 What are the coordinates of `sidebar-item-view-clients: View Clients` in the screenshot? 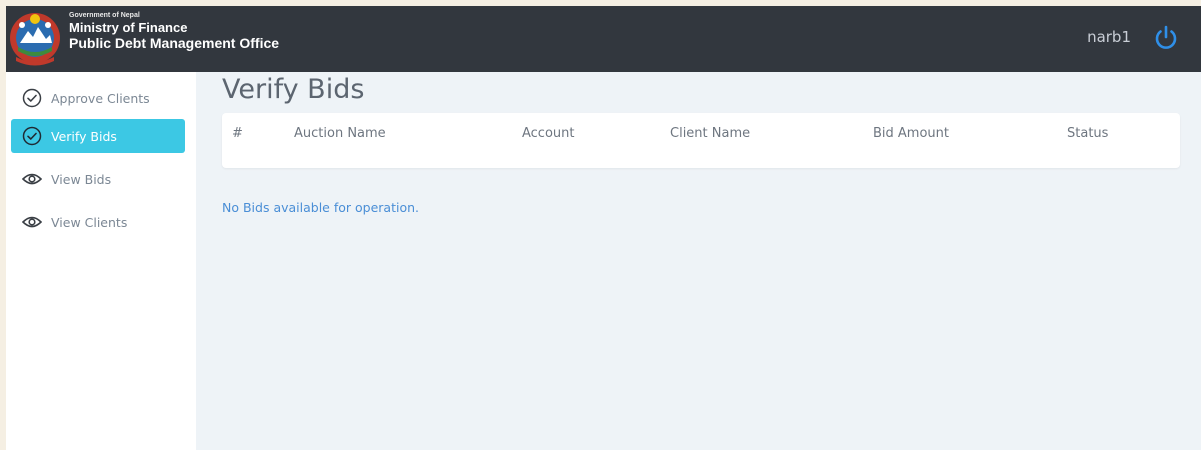 It's located at (98, 222).